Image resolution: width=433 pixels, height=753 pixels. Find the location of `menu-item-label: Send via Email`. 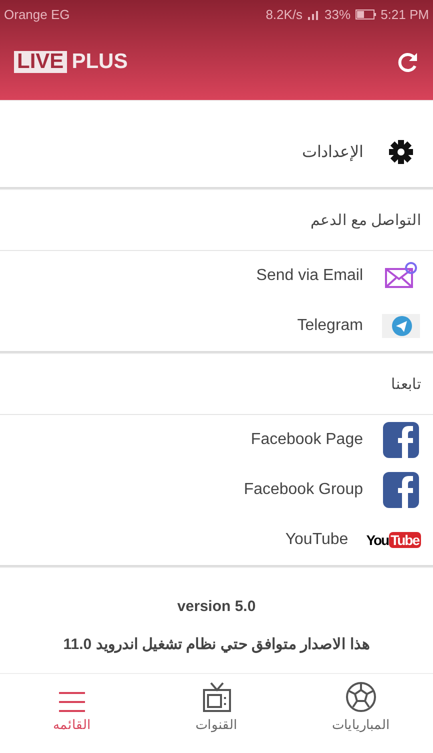

menu-item-label: Send via Email is located at coordinates (309, 276).